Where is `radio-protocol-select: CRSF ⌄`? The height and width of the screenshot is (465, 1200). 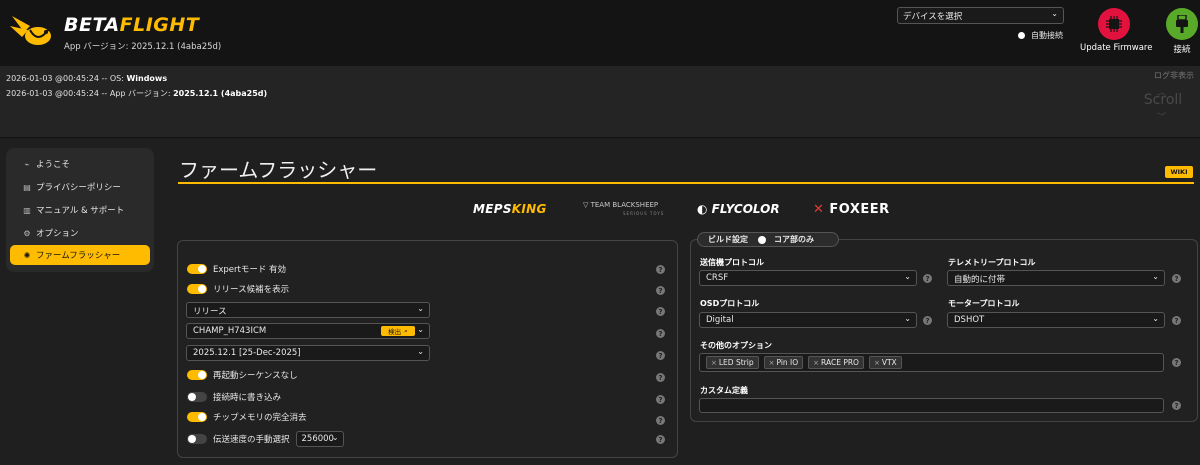
radio-protocol-select: CRSF ⌄ is located at coordinates (808, 278).